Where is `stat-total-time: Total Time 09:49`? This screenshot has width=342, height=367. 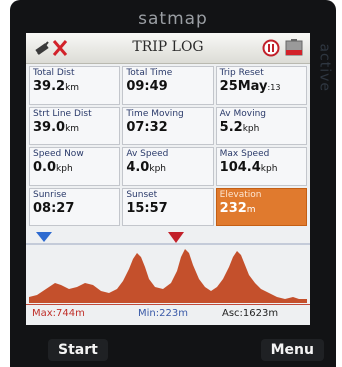
stat-total-time: Total Time 09:49 is located at coordinates (168, 85).